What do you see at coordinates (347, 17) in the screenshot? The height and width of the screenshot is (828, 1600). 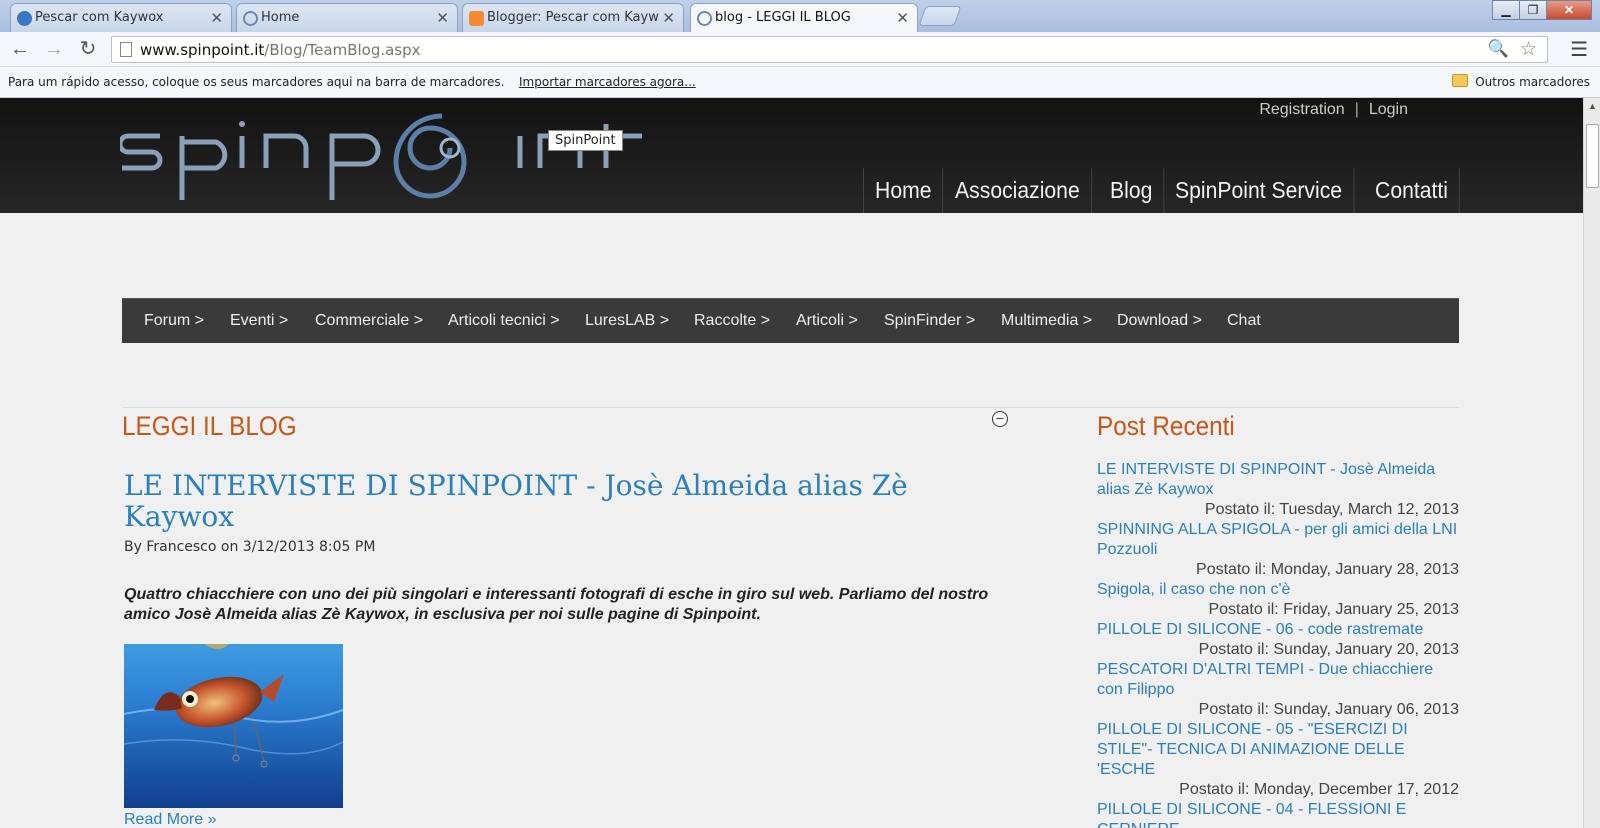 I see `browser-tab: Home ✕` at bounding box center [347, 17].